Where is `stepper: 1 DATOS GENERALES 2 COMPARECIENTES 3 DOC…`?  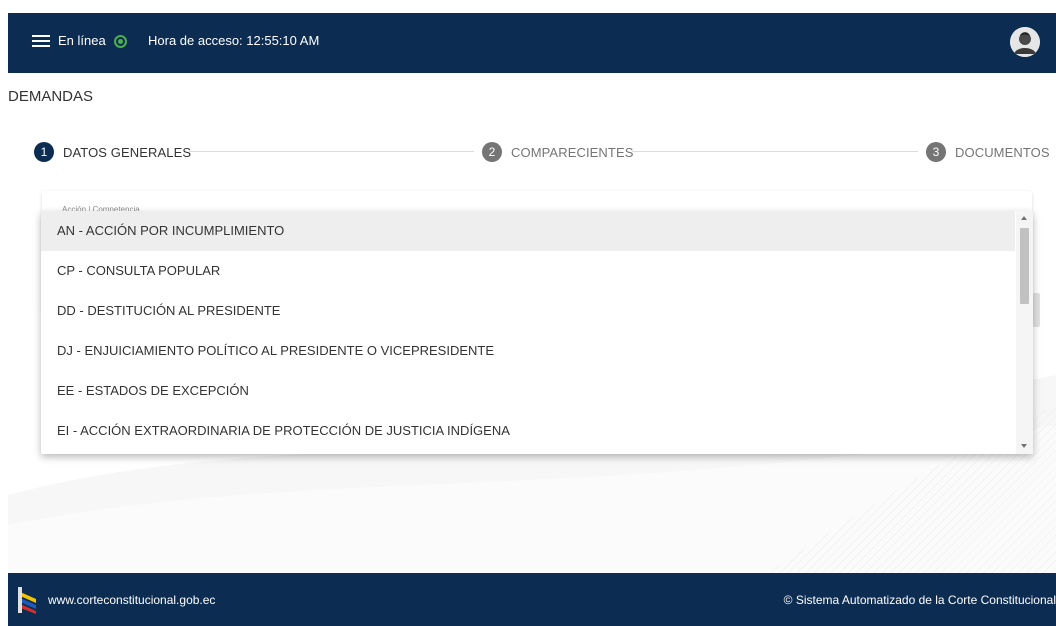 stepper: 1 DATOS GENERALES 2 COMPARECIENTES 3 DOC… is located at coordinates (542, 152).